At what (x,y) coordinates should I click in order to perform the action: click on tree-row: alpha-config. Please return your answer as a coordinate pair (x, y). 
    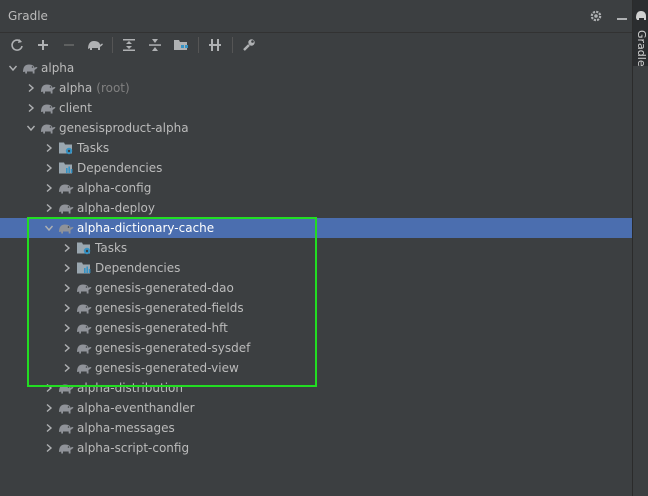
    Looking at the image, I should click on (316, 188).